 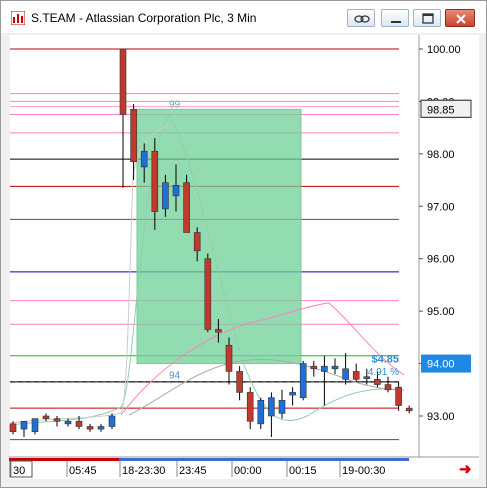 What do you see at coordinates (441, 365) in the screenshot?
I see `blue-price-label: 94.00` at bounding box center [441, 365].